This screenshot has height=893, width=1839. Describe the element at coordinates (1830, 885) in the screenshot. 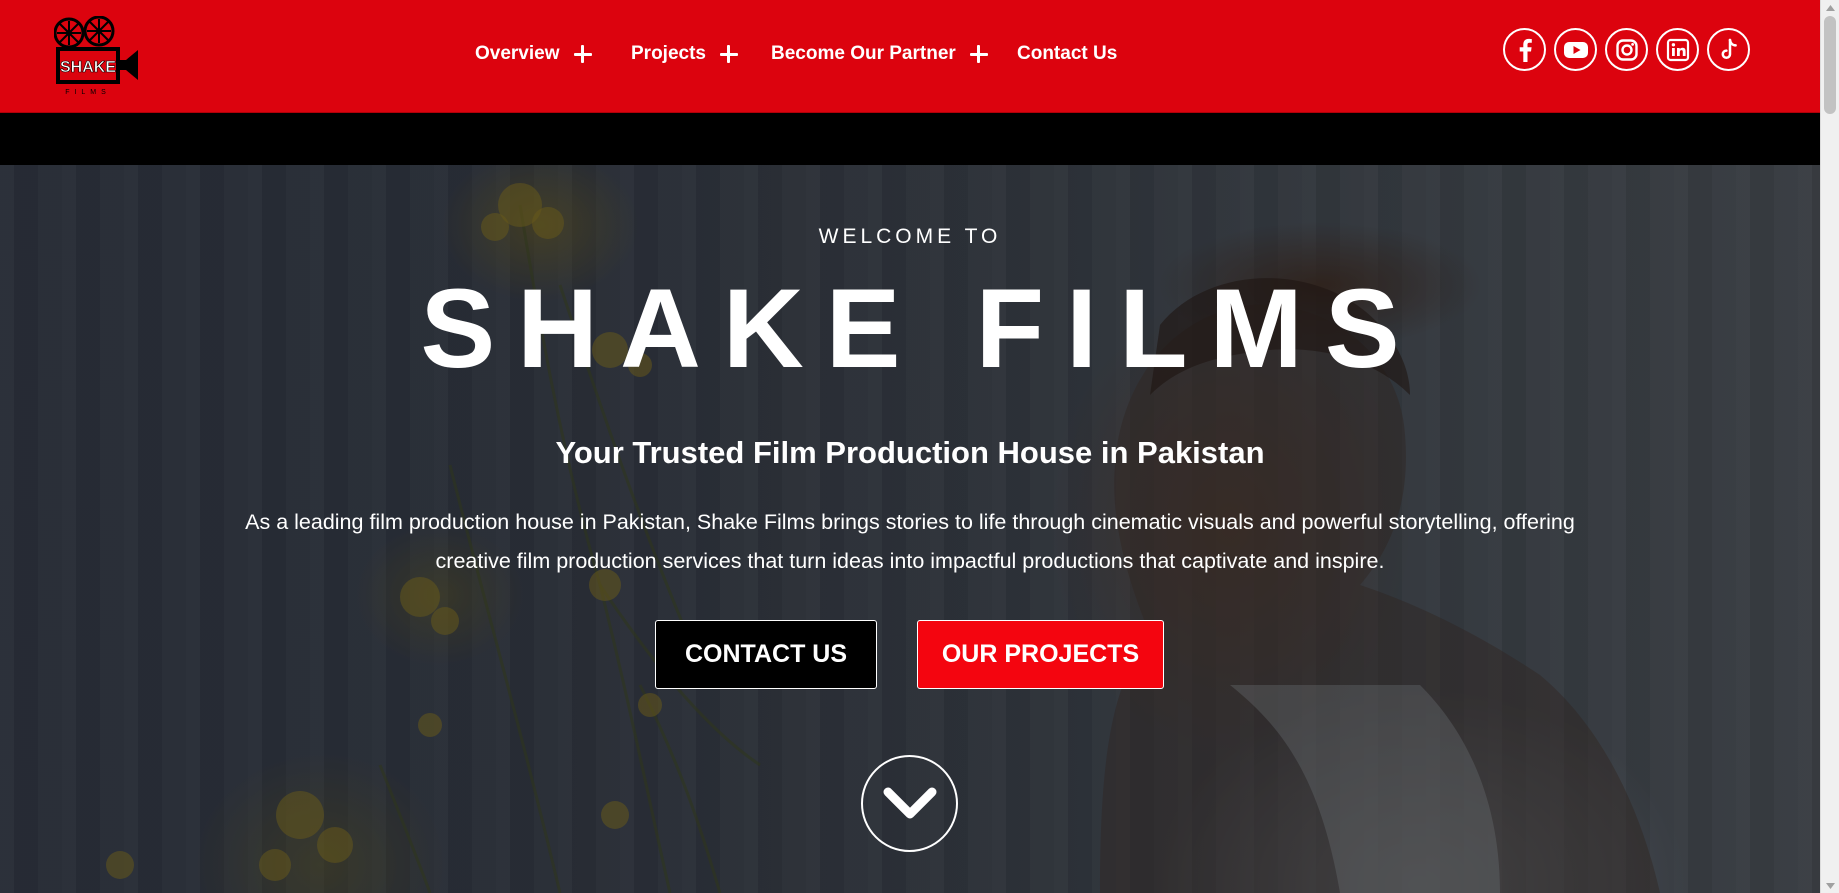

I see `scroll-down-arrow-icon` at that location.